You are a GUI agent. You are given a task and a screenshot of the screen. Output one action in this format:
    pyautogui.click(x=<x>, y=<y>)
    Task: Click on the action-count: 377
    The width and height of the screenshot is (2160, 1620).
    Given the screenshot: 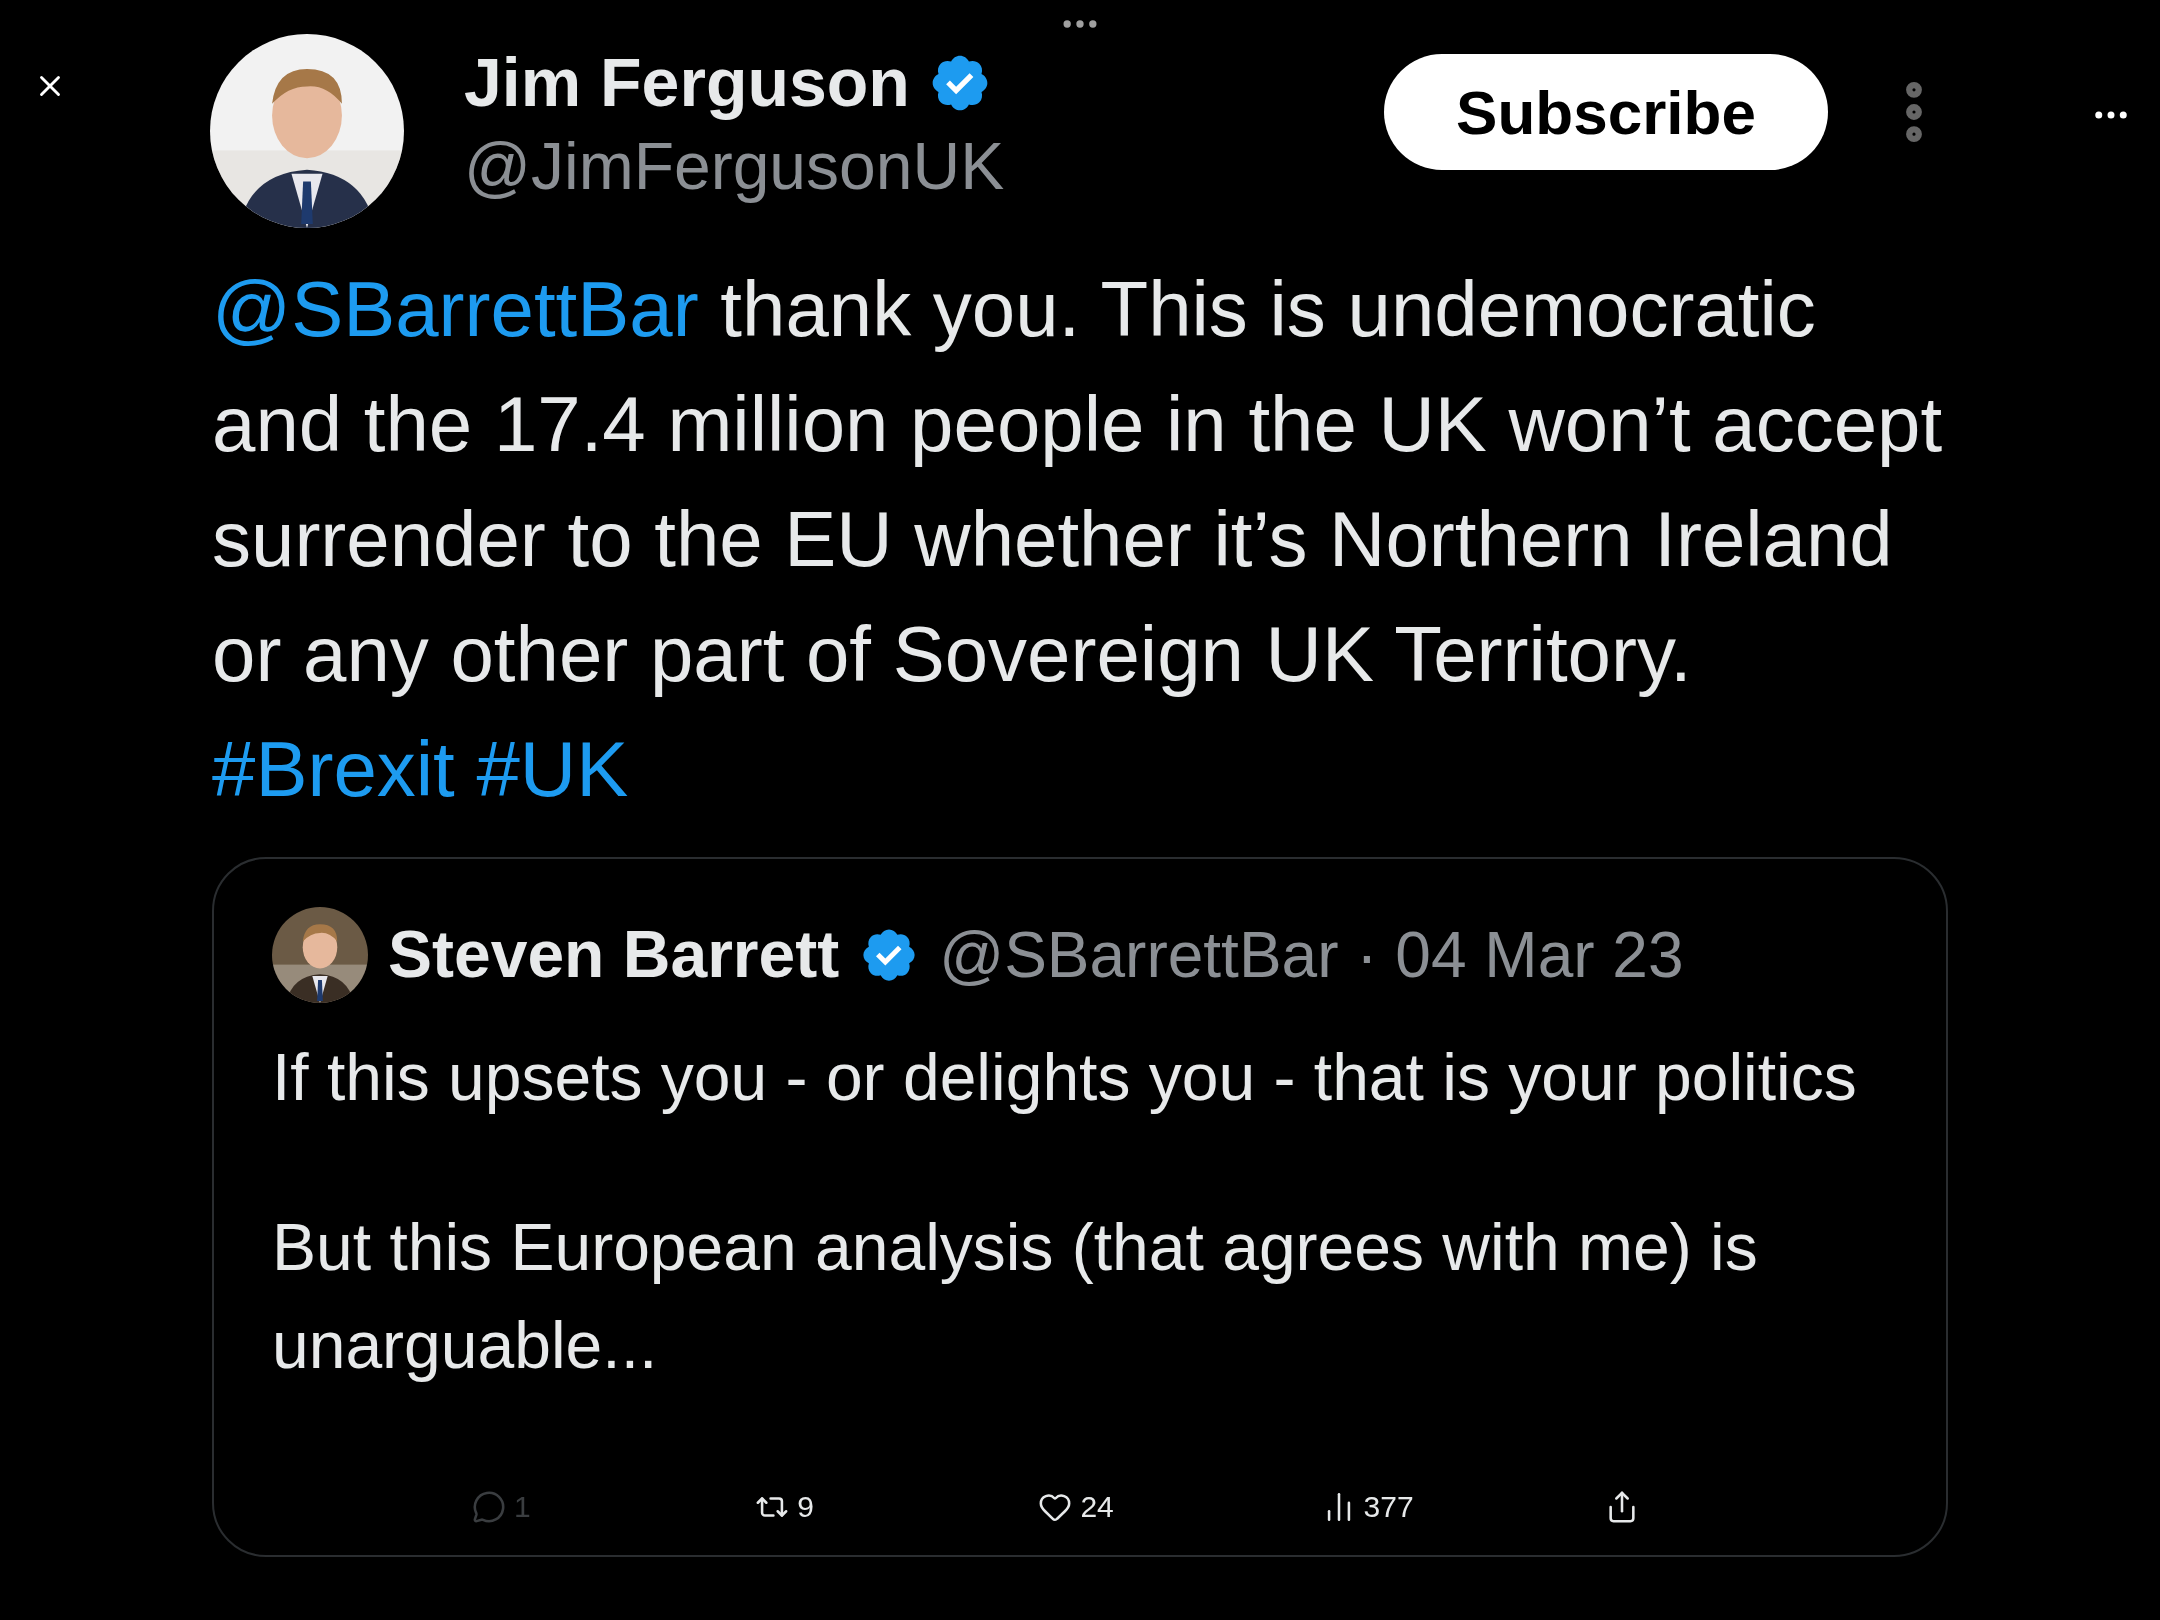 What is the action you would take?
    pyautogui.click(x=1388, y=1507)
    